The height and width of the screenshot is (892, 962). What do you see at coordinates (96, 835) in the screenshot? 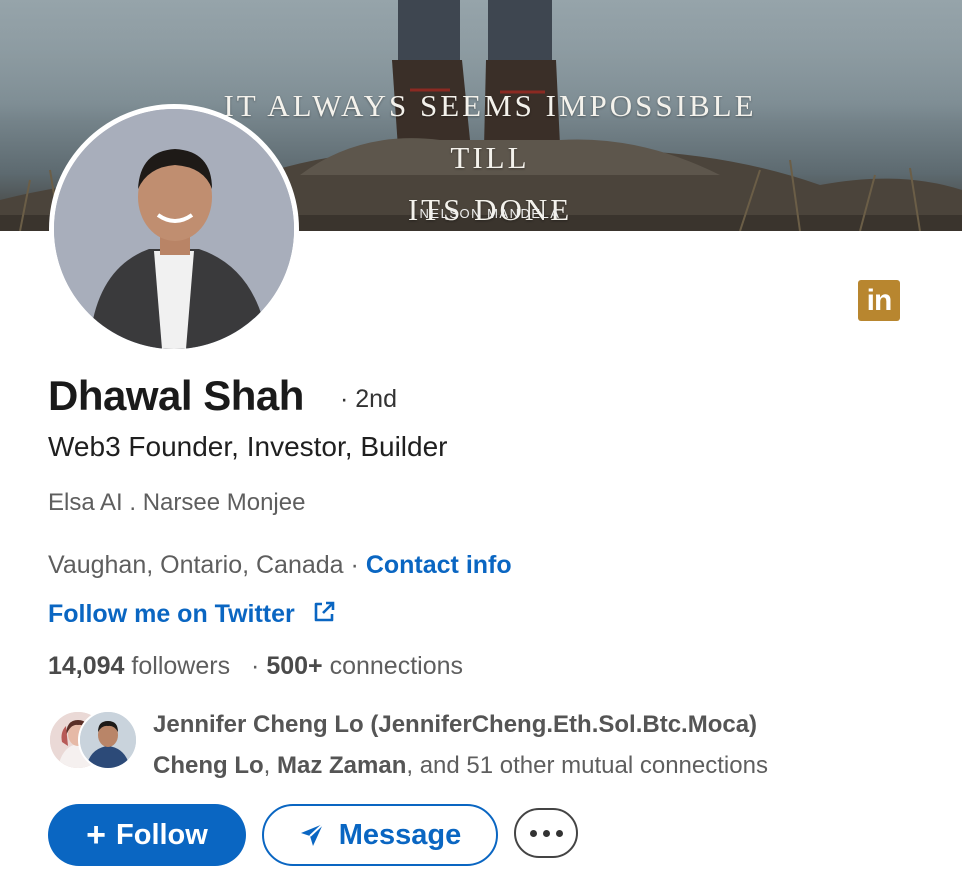
I see `plus-icon: +` at bounding box center [96, 835].